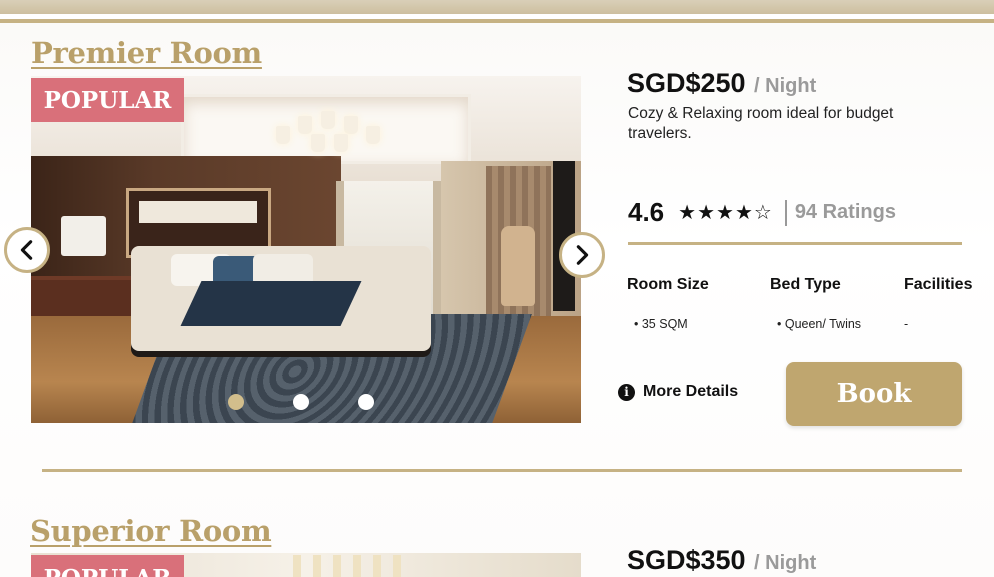 The width and height of the screenshot is (994, 577). I want to click on room-price: SGD$250 / Night, so click(721, 83).